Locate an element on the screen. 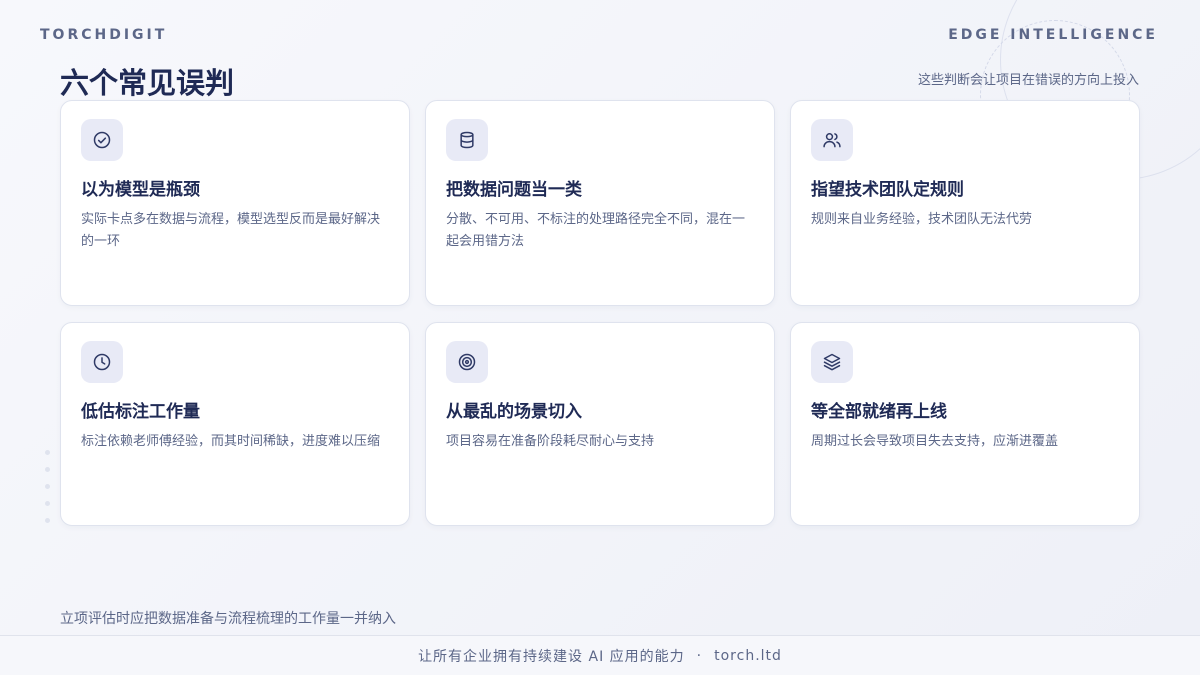 The height and width of the screenshot is (675, 1200). card-messy-scenario: 从最乱的场景切入 项目容易在准备阶段耗尽耐心与支持 is located at coordinates (600, 424).